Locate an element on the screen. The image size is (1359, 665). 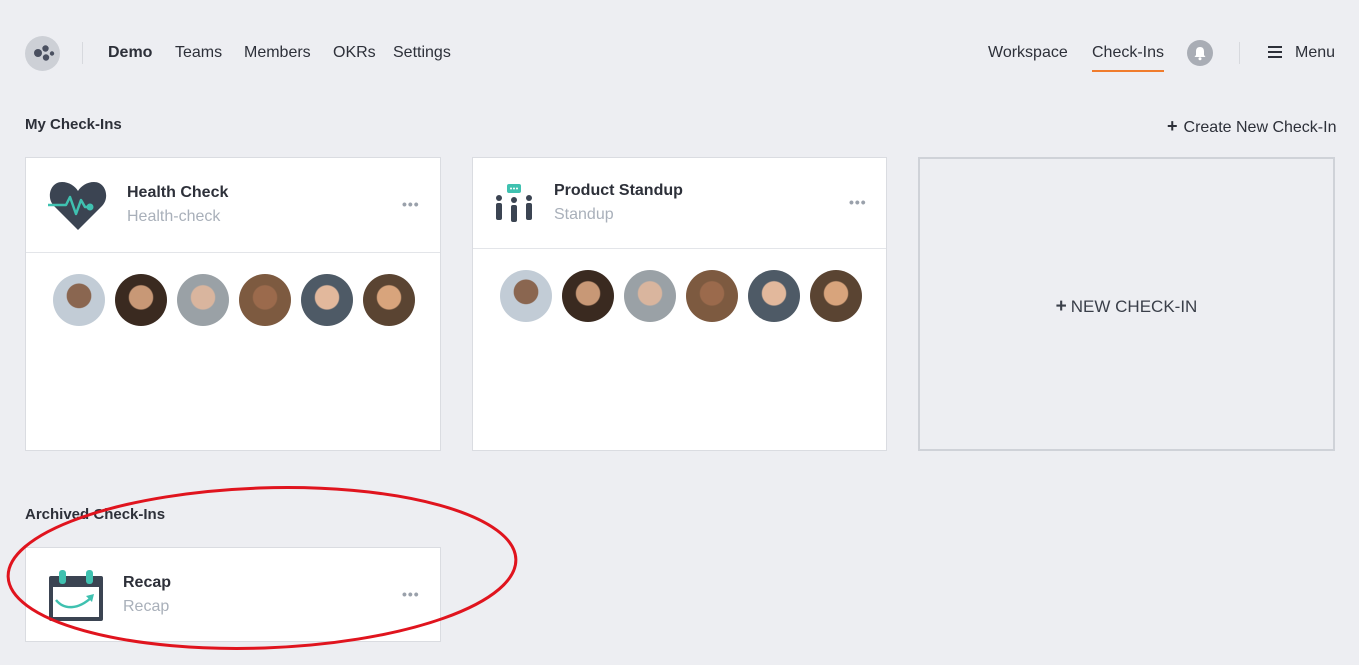
checkin-card-health-check: Health Check Health-check ••• is located at coordinates (233, 304).